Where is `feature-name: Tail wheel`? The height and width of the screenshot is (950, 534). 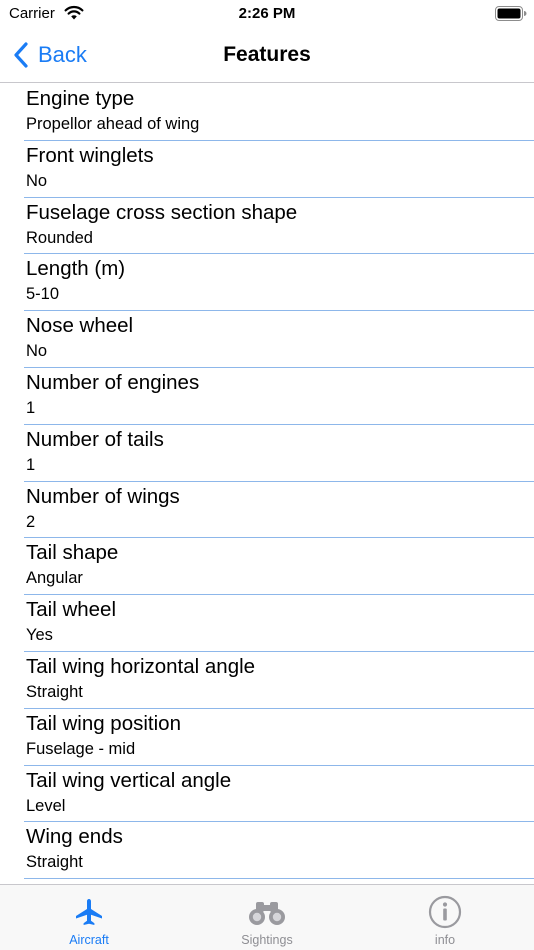 feature-name: Tail wheel is located at coordinates (71, 610).